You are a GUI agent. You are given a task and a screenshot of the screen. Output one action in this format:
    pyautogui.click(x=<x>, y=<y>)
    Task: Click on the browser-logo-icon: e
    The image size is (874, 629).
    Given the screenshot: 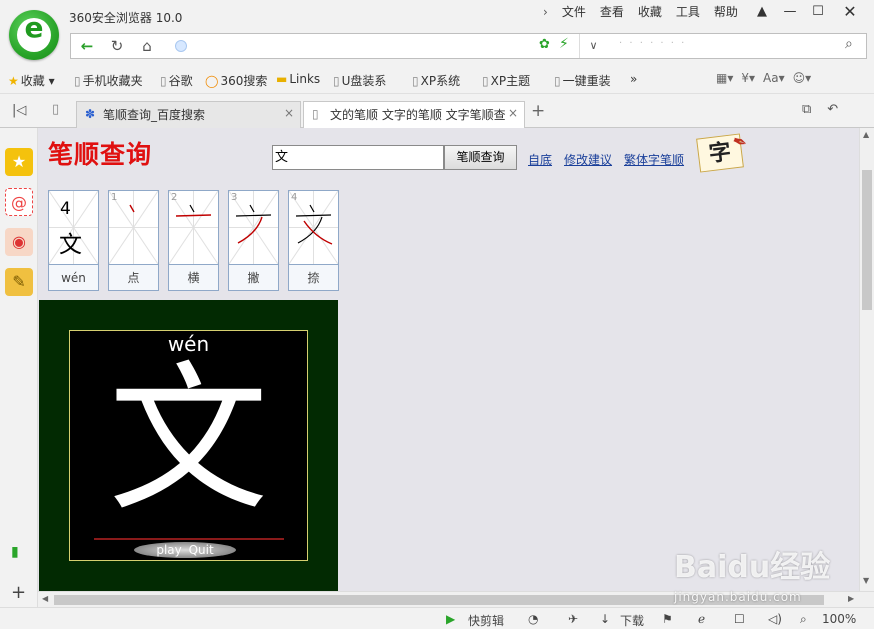 What is the action you would take?
    pyautogui.click(x=34, y=35)
    